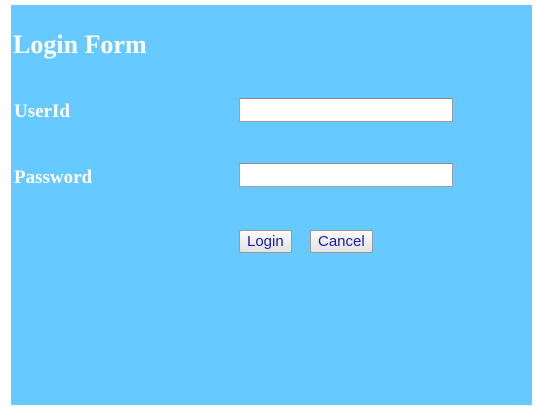  Describe the element at coordinates (346, 110) in the screenshot. I see `userid-input` at that location.